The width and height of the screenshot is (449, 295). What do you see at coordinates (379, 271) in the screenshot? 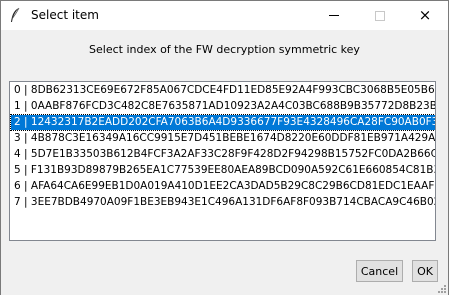
I see `cancel-button: Cancel` at bounding box center [379, 271].